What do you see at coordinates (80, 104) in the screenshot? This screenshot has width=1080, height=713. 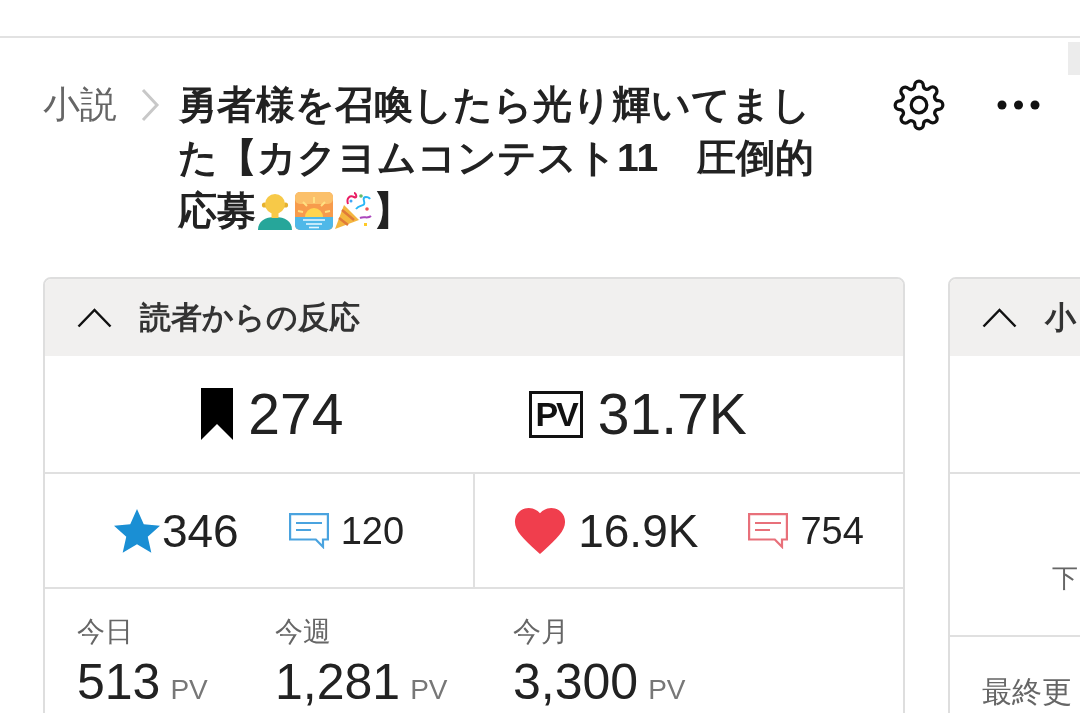 I see `breadcrumb-link: 小説` at bounding box center [80, 104].